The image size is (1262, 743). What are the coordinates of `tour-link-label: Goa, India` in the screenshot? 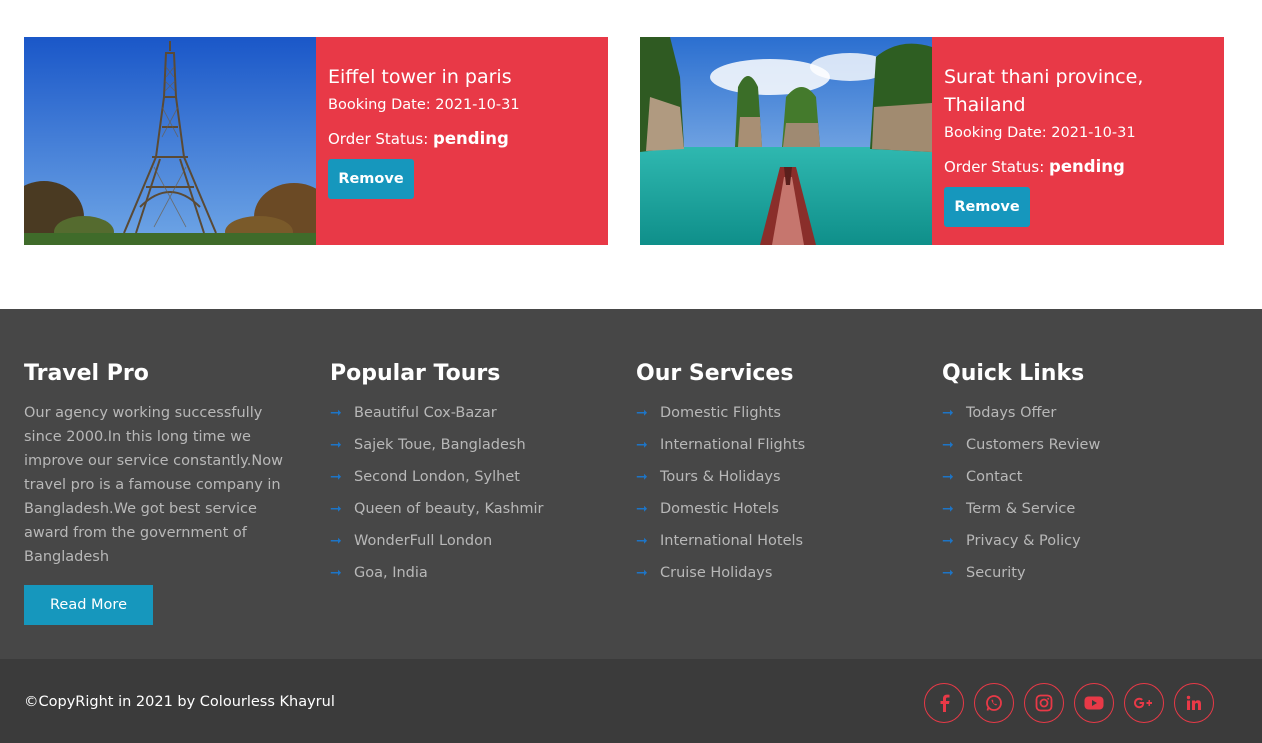 It's located at (391, 573).